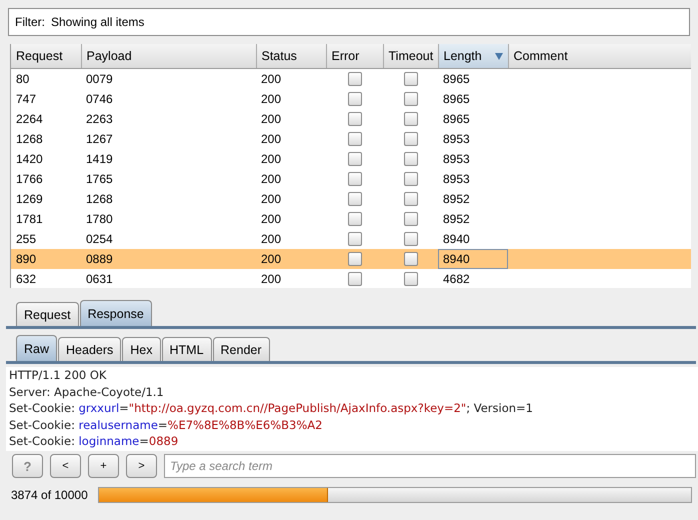 Image resolution: width=698 pixels, height=520 pixels. Describe the element at coordinates (65, 466) in the screenshot. I see `search-nav-button: <` at that location.